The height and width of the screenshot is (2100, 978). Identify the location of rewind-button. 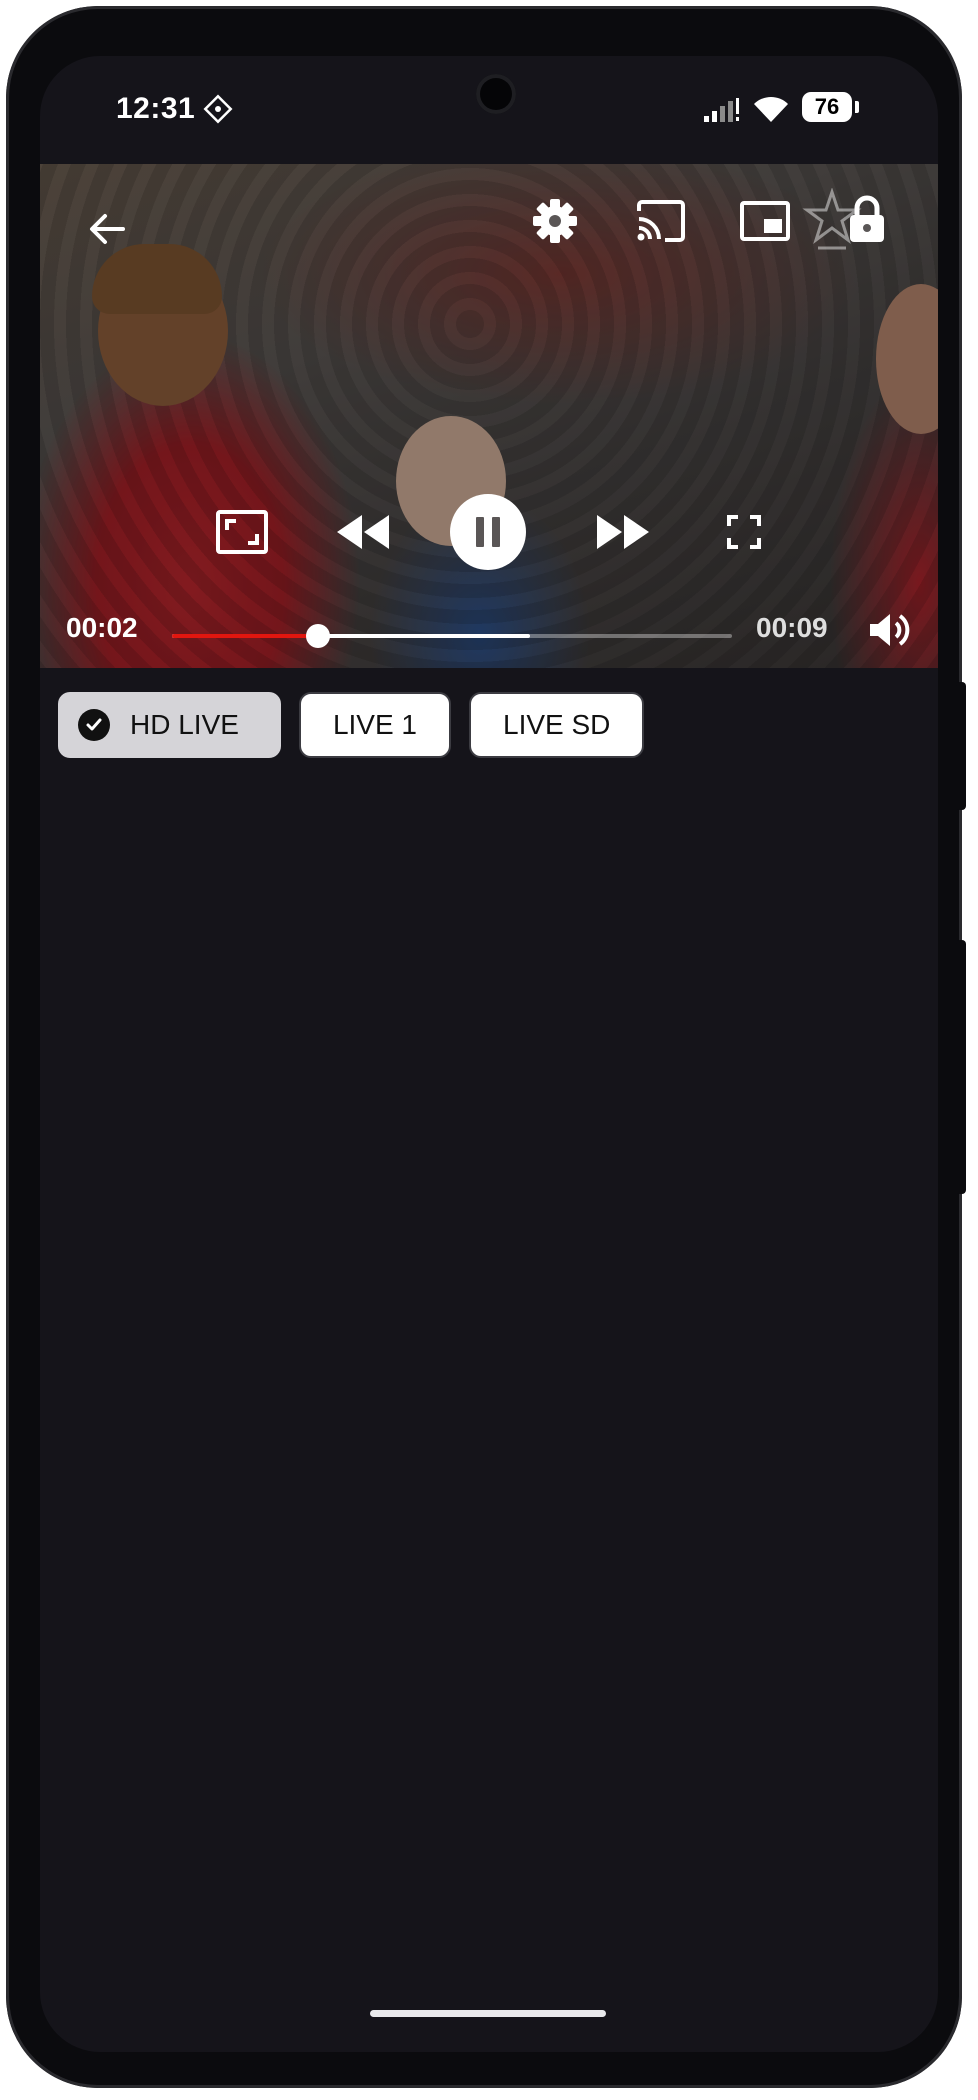
(363, 532).